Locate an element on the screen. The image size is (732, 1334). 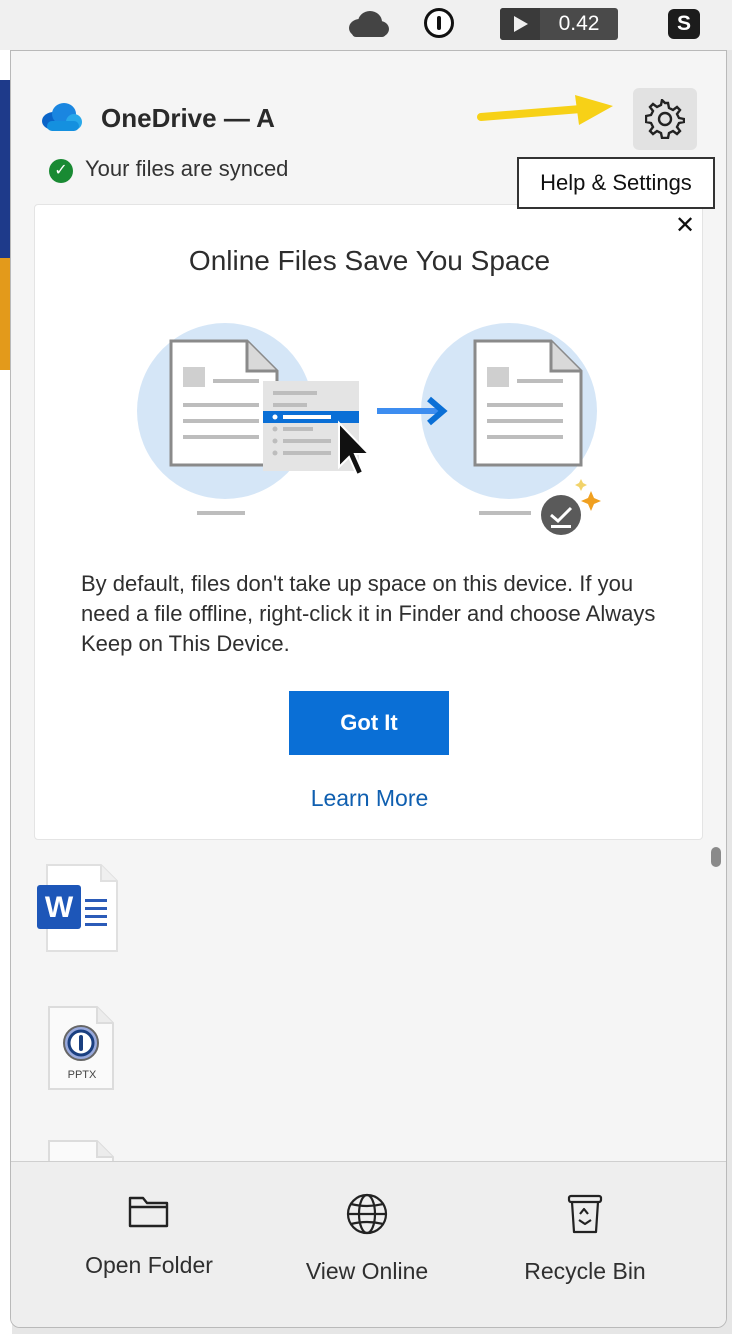
play-icon is located at coordinates (520, 24).